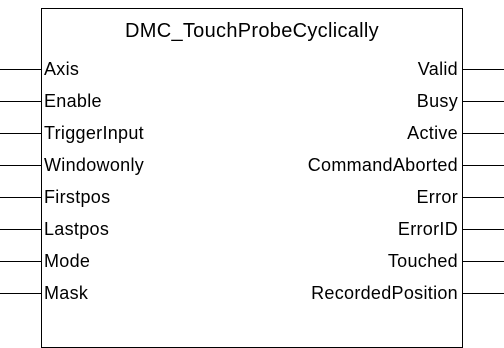 The height and width of the screenshot is (348, 504). I want to click on input-pin-windowonly: Windowonly, so click(94, 165).